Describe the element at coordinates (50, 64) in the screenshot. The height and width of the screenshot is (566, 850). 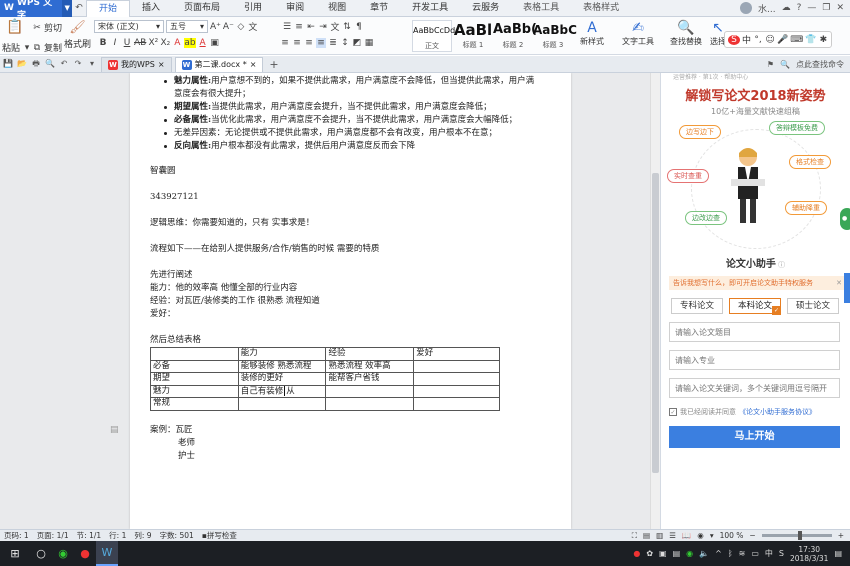
I see `preview-icon: 🔍` at that location.